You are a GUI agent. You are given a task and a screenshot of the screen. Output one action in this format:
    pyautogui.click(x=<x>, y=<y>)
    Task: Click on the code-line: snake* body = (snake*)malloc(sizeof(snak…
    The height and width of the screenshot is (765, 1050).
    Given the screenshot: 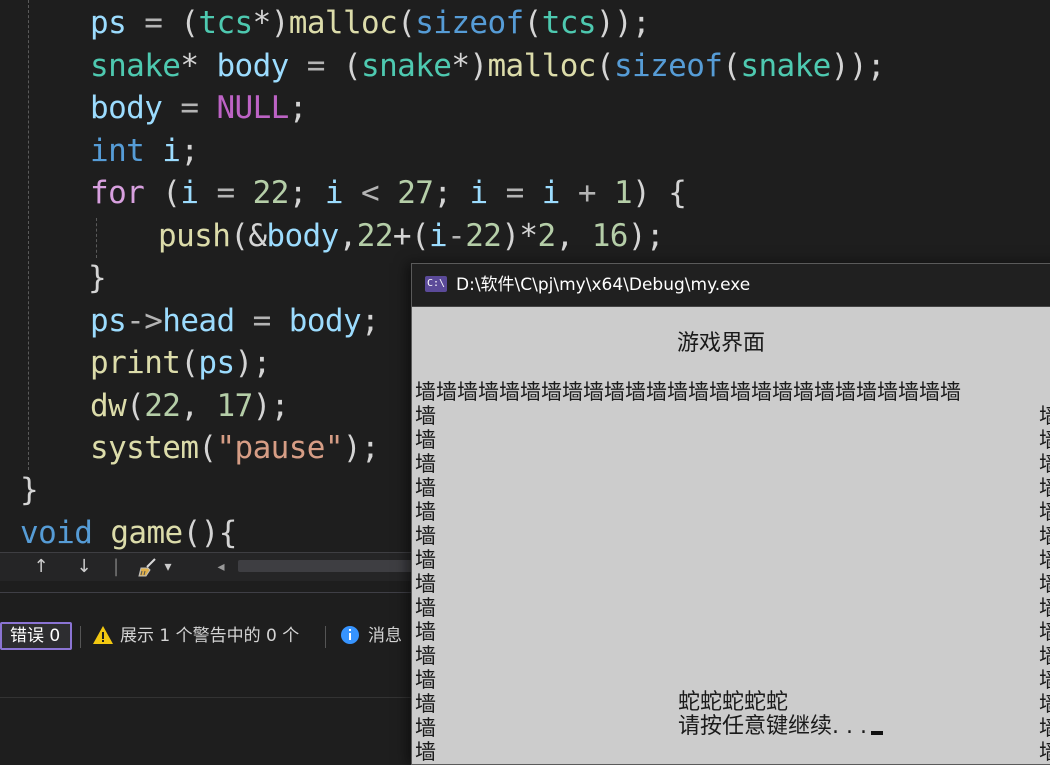 What is the action you would take?
    pyautogui.click(x=488, y=66)
    